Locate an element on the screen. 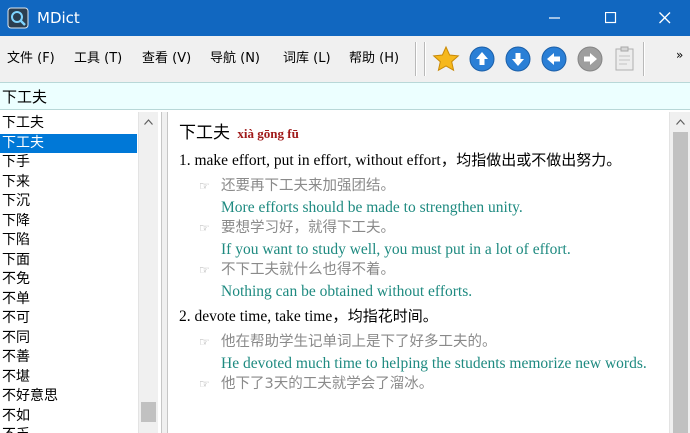 The image size is (690, 433). menu-dictionary: 词库 (L) is located at coordinates (307, 59).